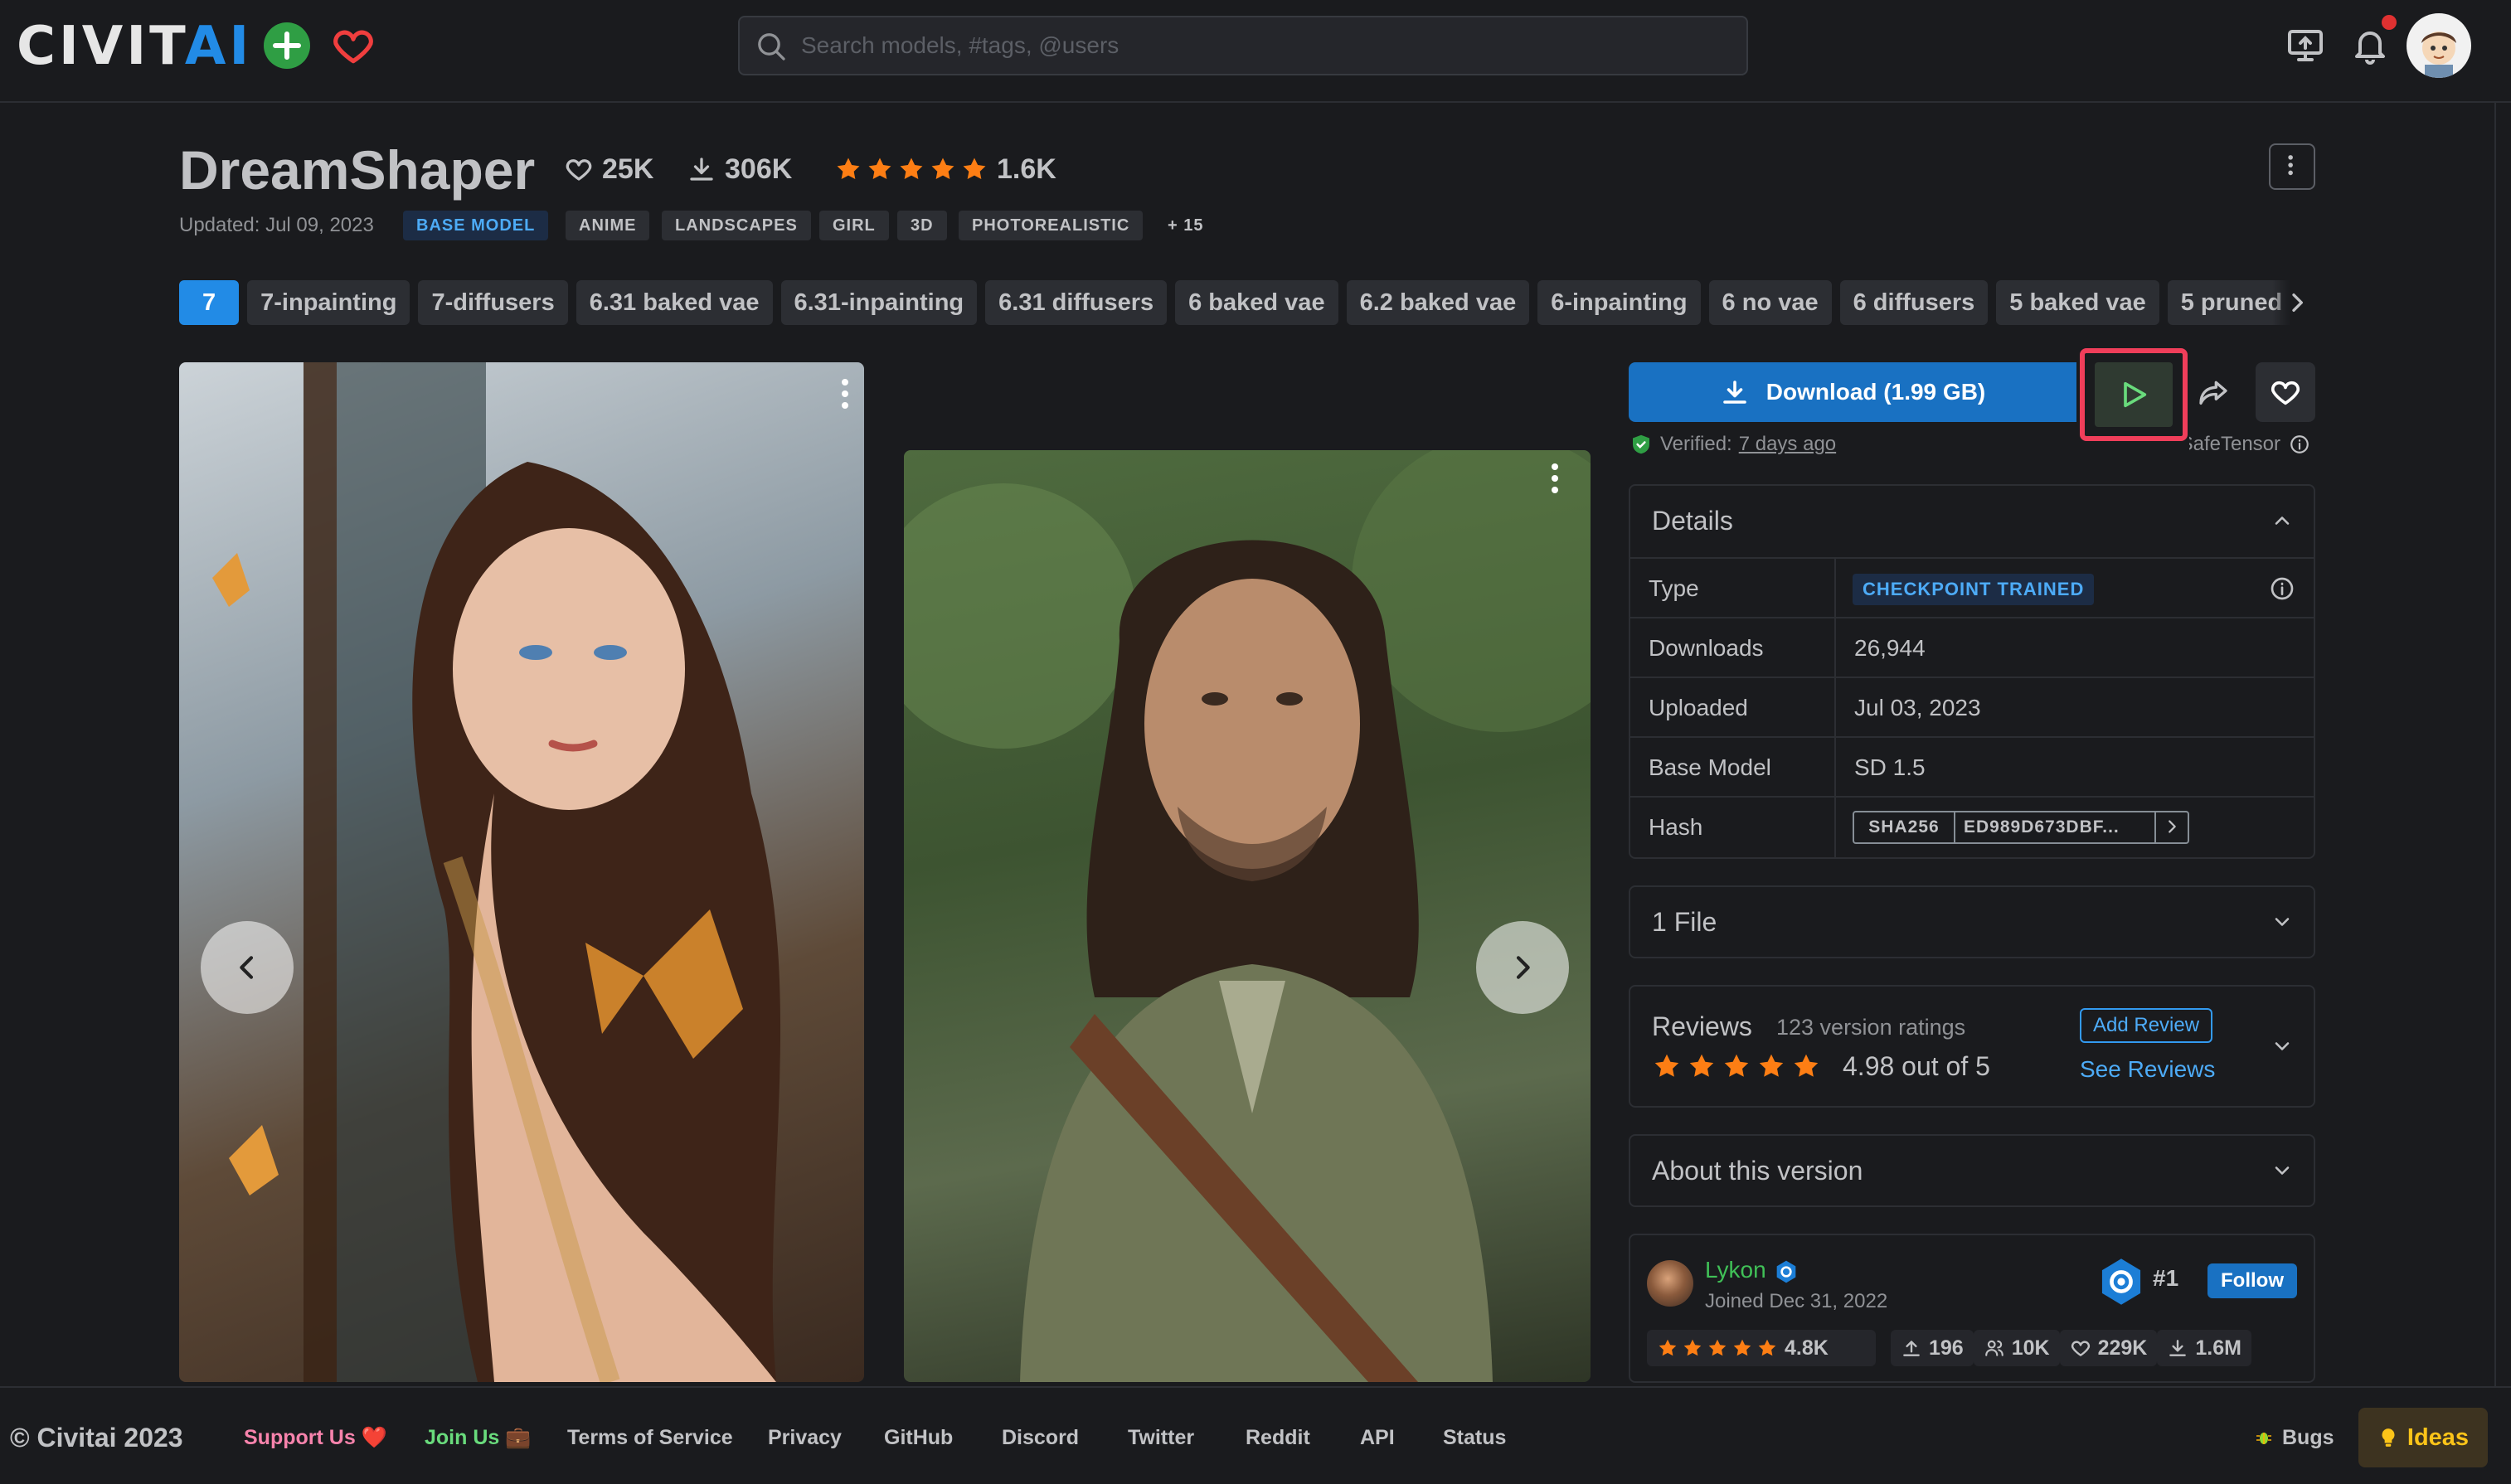  Describe the element at coordinates (1972, 922) in the screenshot. I see `files-panel: 1 File` at that location.